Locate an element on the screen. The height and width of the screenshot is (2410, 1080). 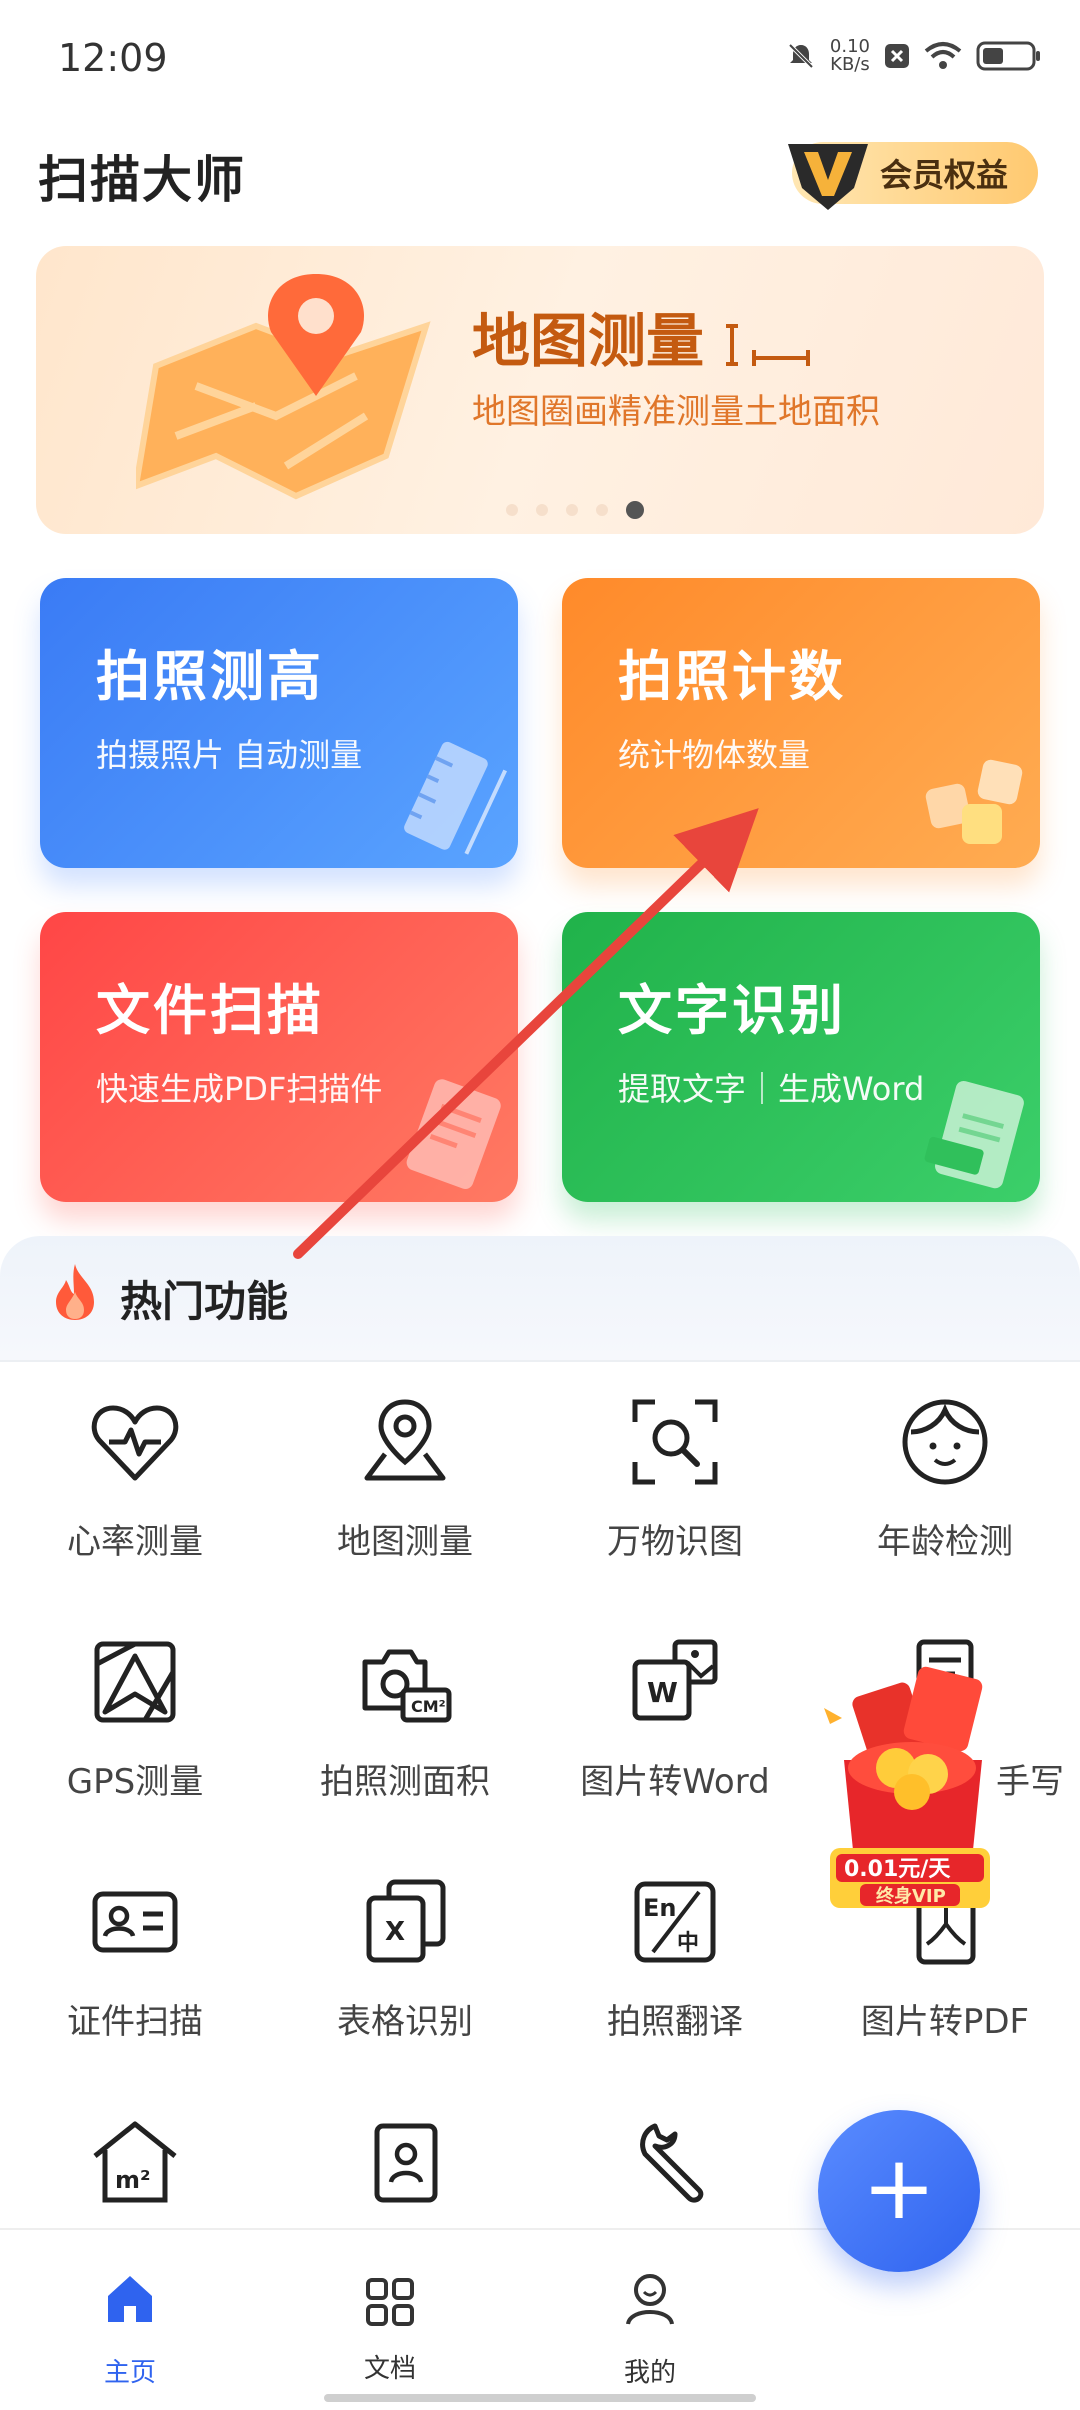
wrench-icon is located at coordinates (672, 2163).